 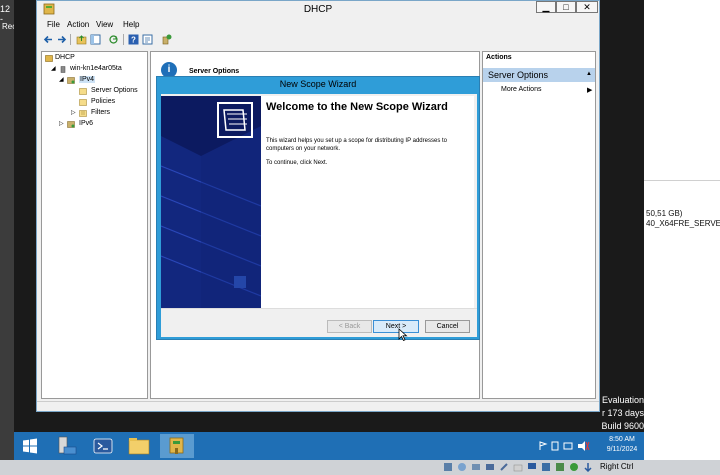 I want to click on up-folder-icon, so click(x=81, y=39).